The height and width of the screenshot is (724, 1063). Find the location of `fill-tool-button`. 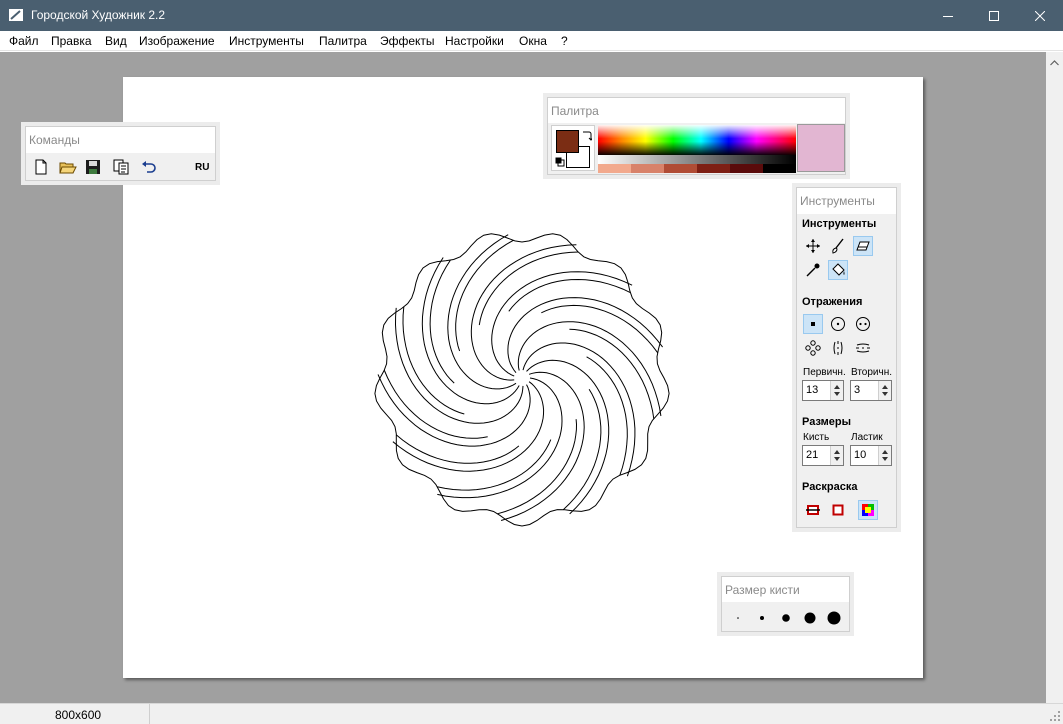

fill-tool-button is located at coordinates (838, 270).